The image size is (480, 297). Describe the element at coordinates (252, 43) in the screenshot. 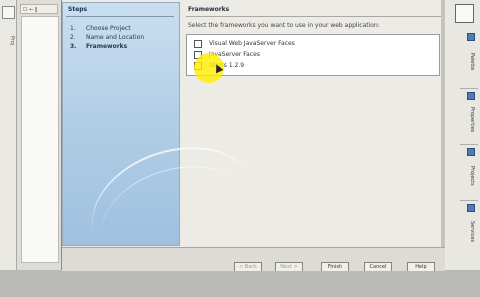

I see `framework-label: Visual Web JavaServer Faces` at that location.